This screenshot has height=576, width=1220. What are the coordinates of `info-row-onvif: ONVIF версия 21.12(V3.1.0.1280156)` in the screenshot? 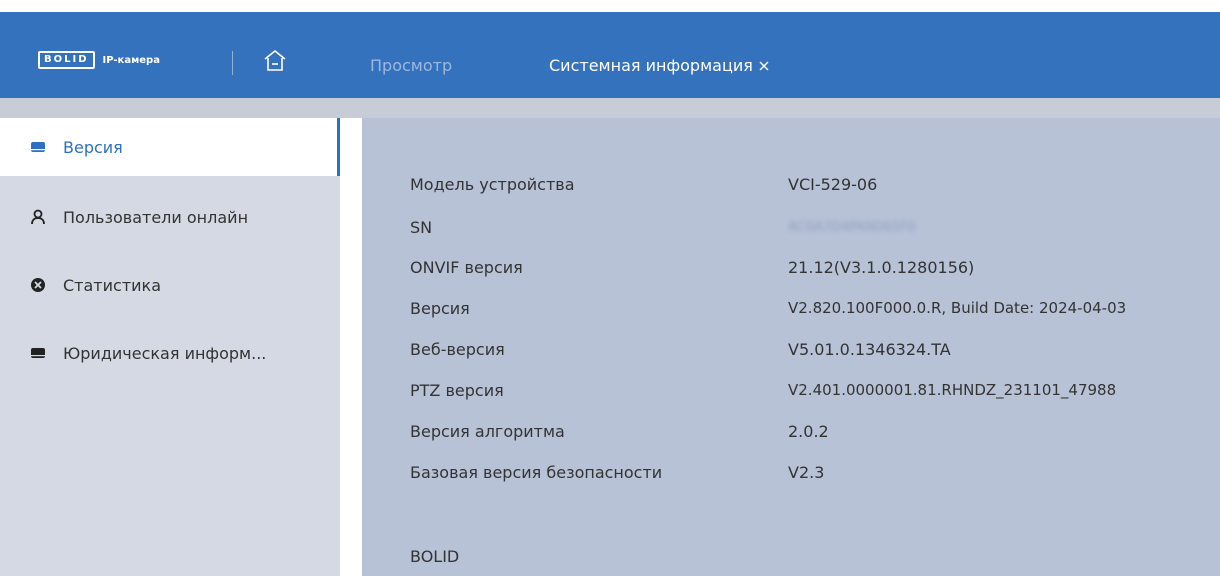 It's located at (815, 269).